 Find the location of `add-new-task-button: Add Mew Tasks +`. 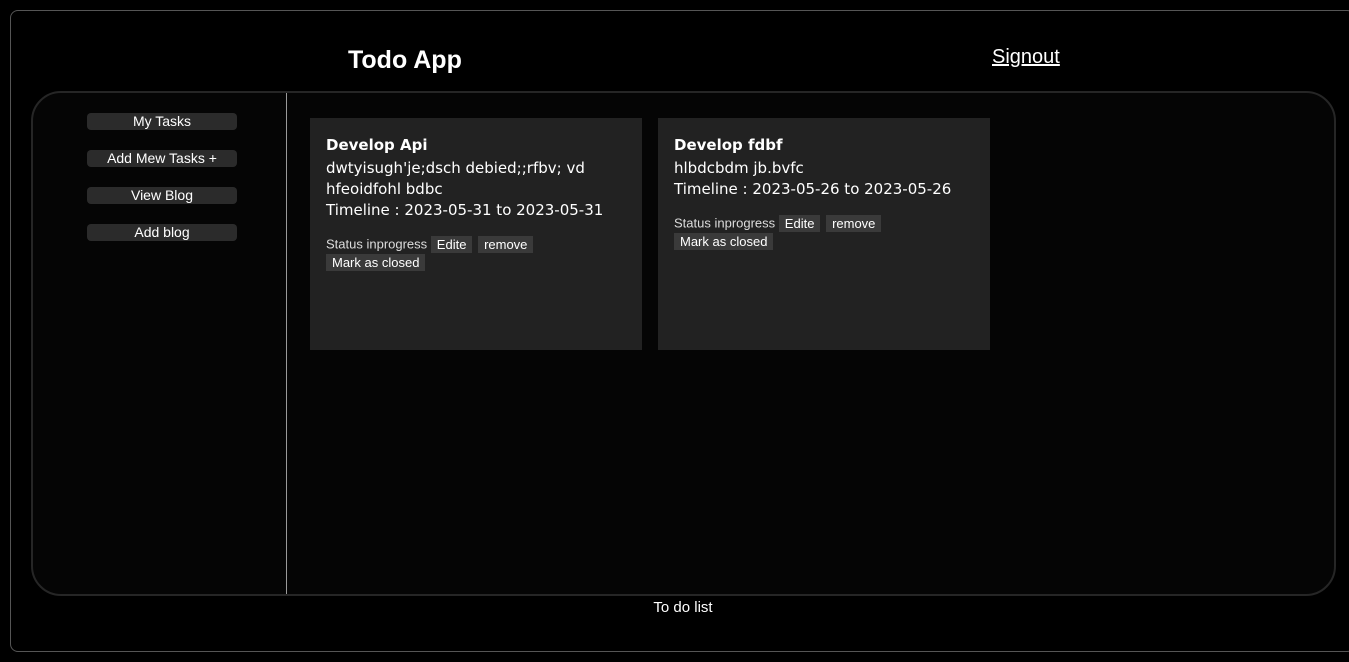

add-new-task-button: Add Mew Tasks + is located at coordinates (162, 158).